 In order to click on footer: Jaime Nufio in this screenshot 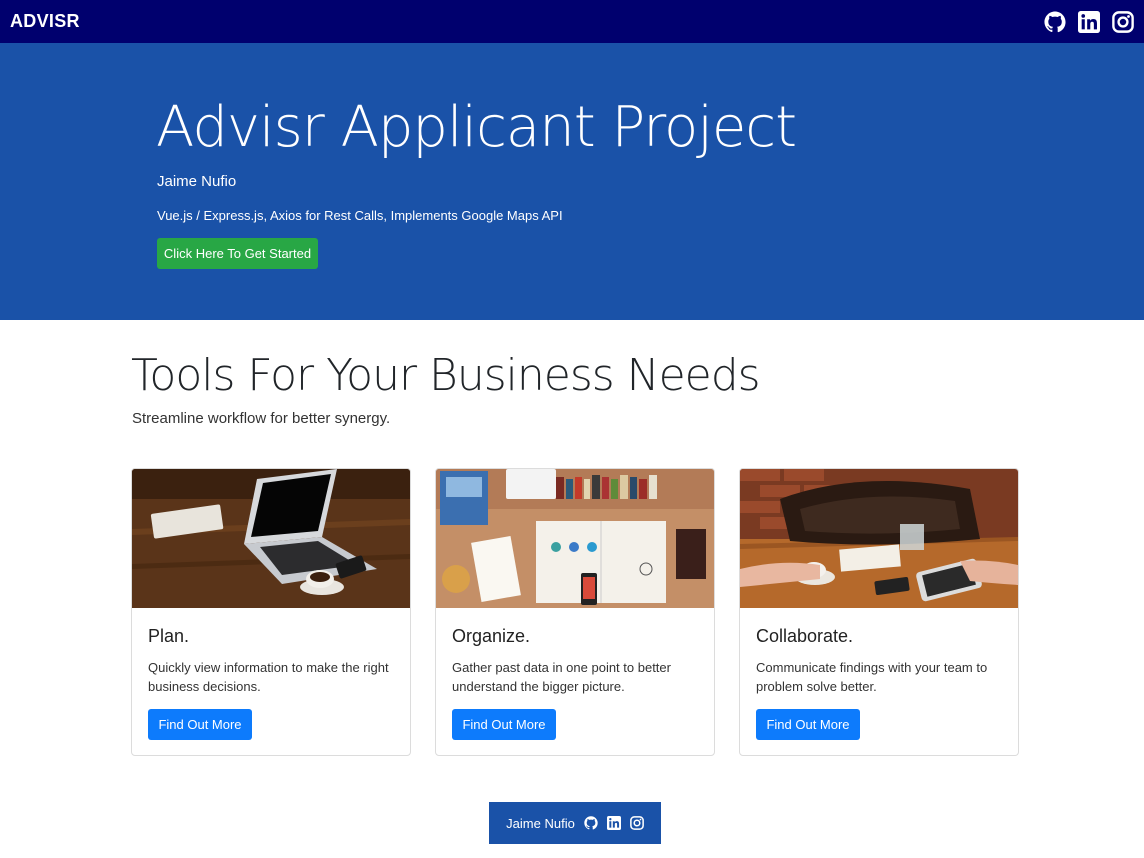, I will do `click(575, 823)`.